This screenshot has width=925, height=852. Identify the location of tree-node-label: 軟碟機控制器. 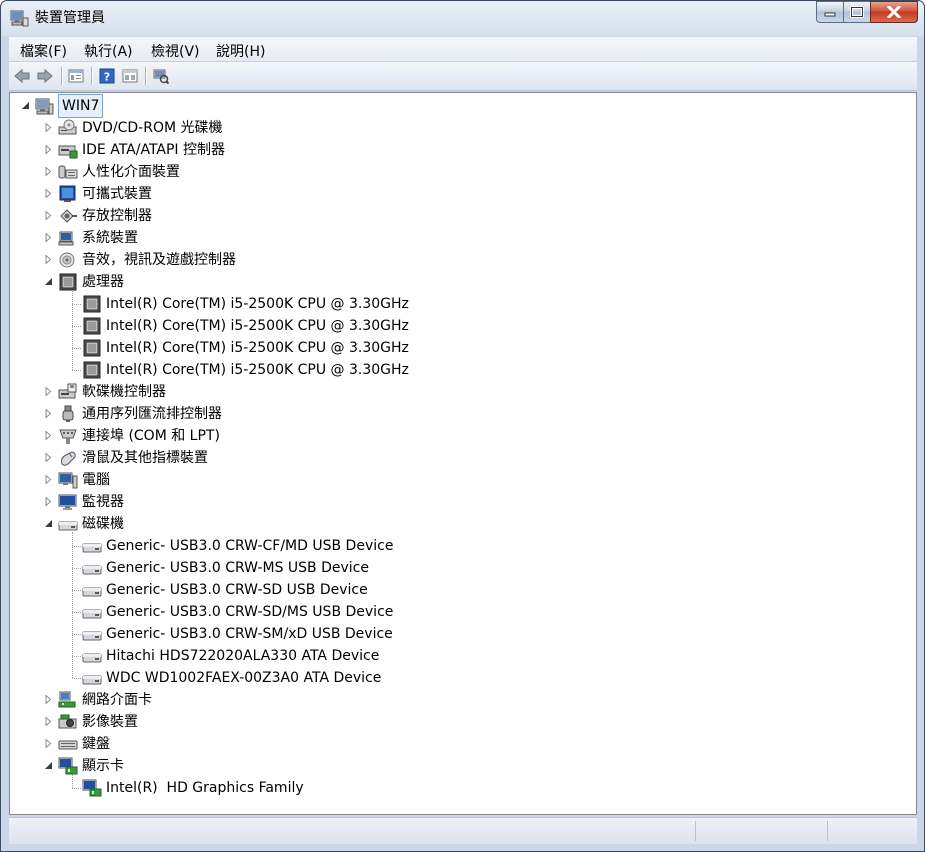
(124, 392).